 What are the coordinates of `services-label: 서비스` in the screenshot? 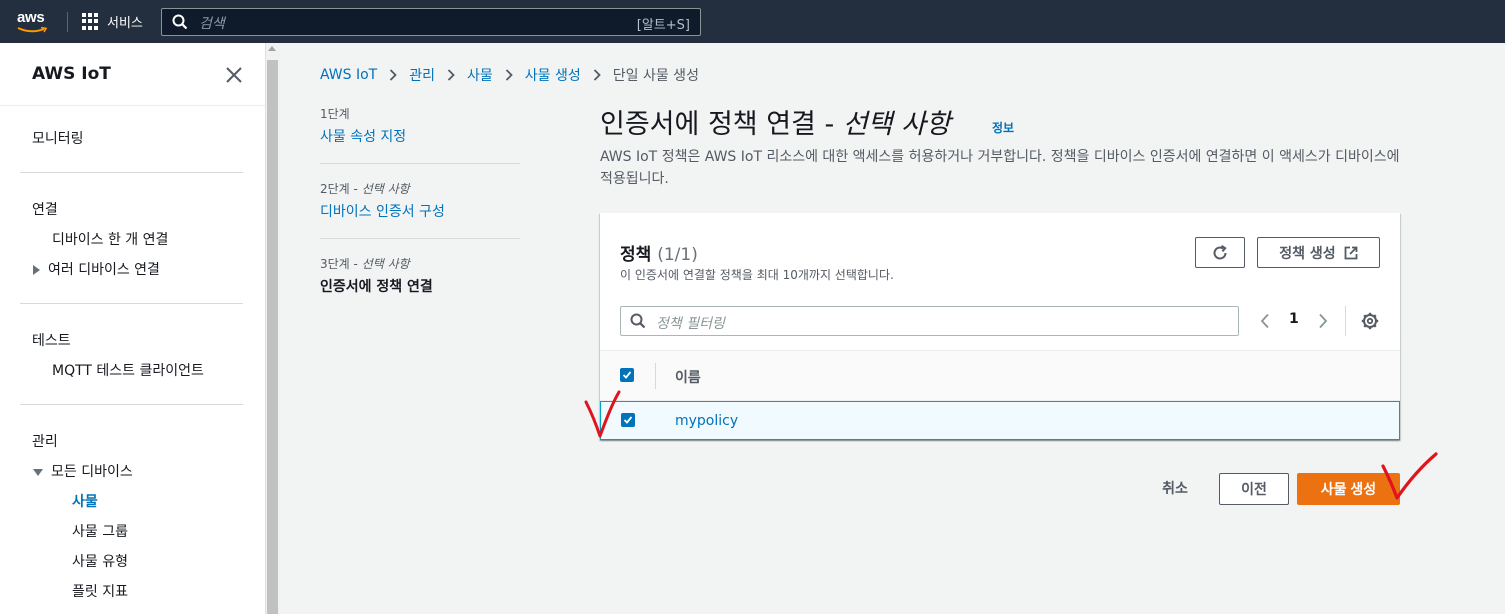 It's located at (125, 23).